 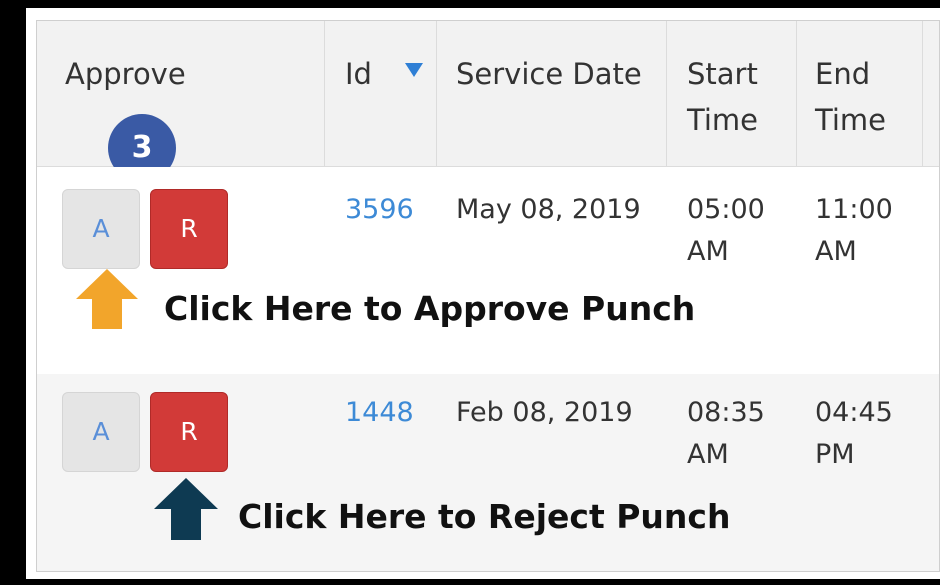 I want to click on column-header-end-time: End Time, so click(x=860, y=93).